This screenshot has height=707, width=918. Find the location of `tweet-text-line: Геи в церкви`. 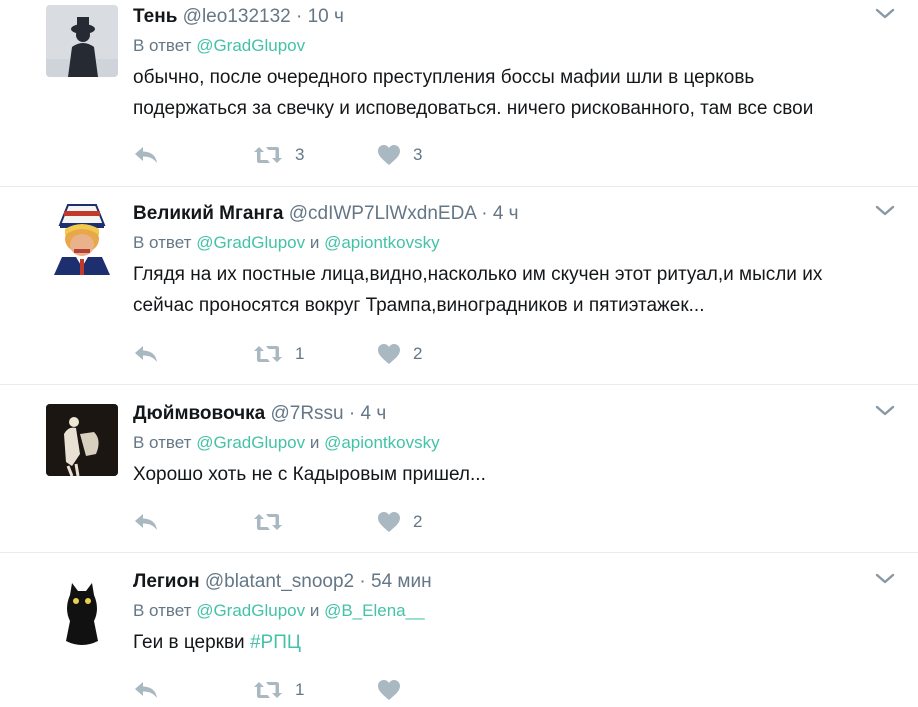

tweet-text-line: Геи в церкви is located at coordinates (189, 642).